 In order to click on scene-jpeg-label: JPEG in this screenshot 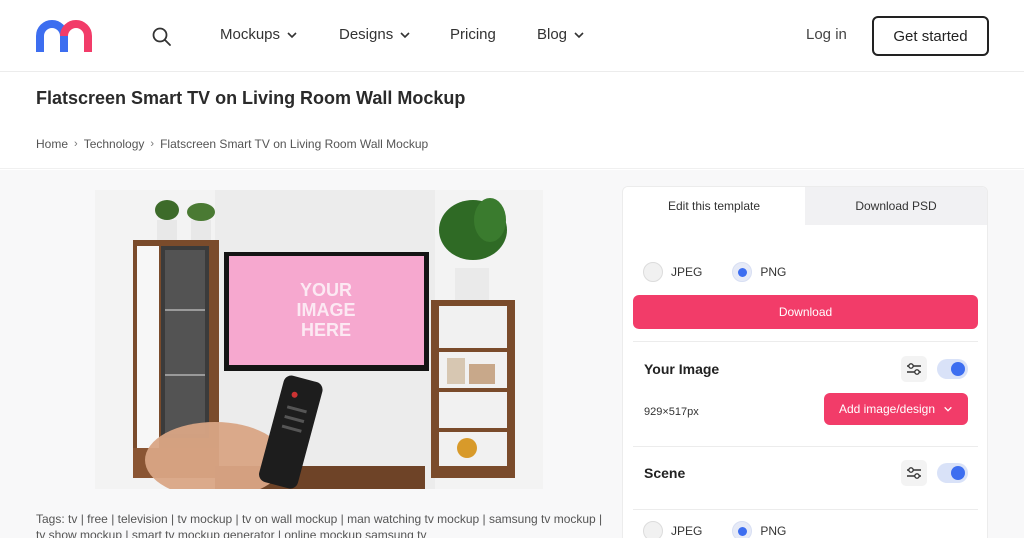, I will do `click(687, 531)`.